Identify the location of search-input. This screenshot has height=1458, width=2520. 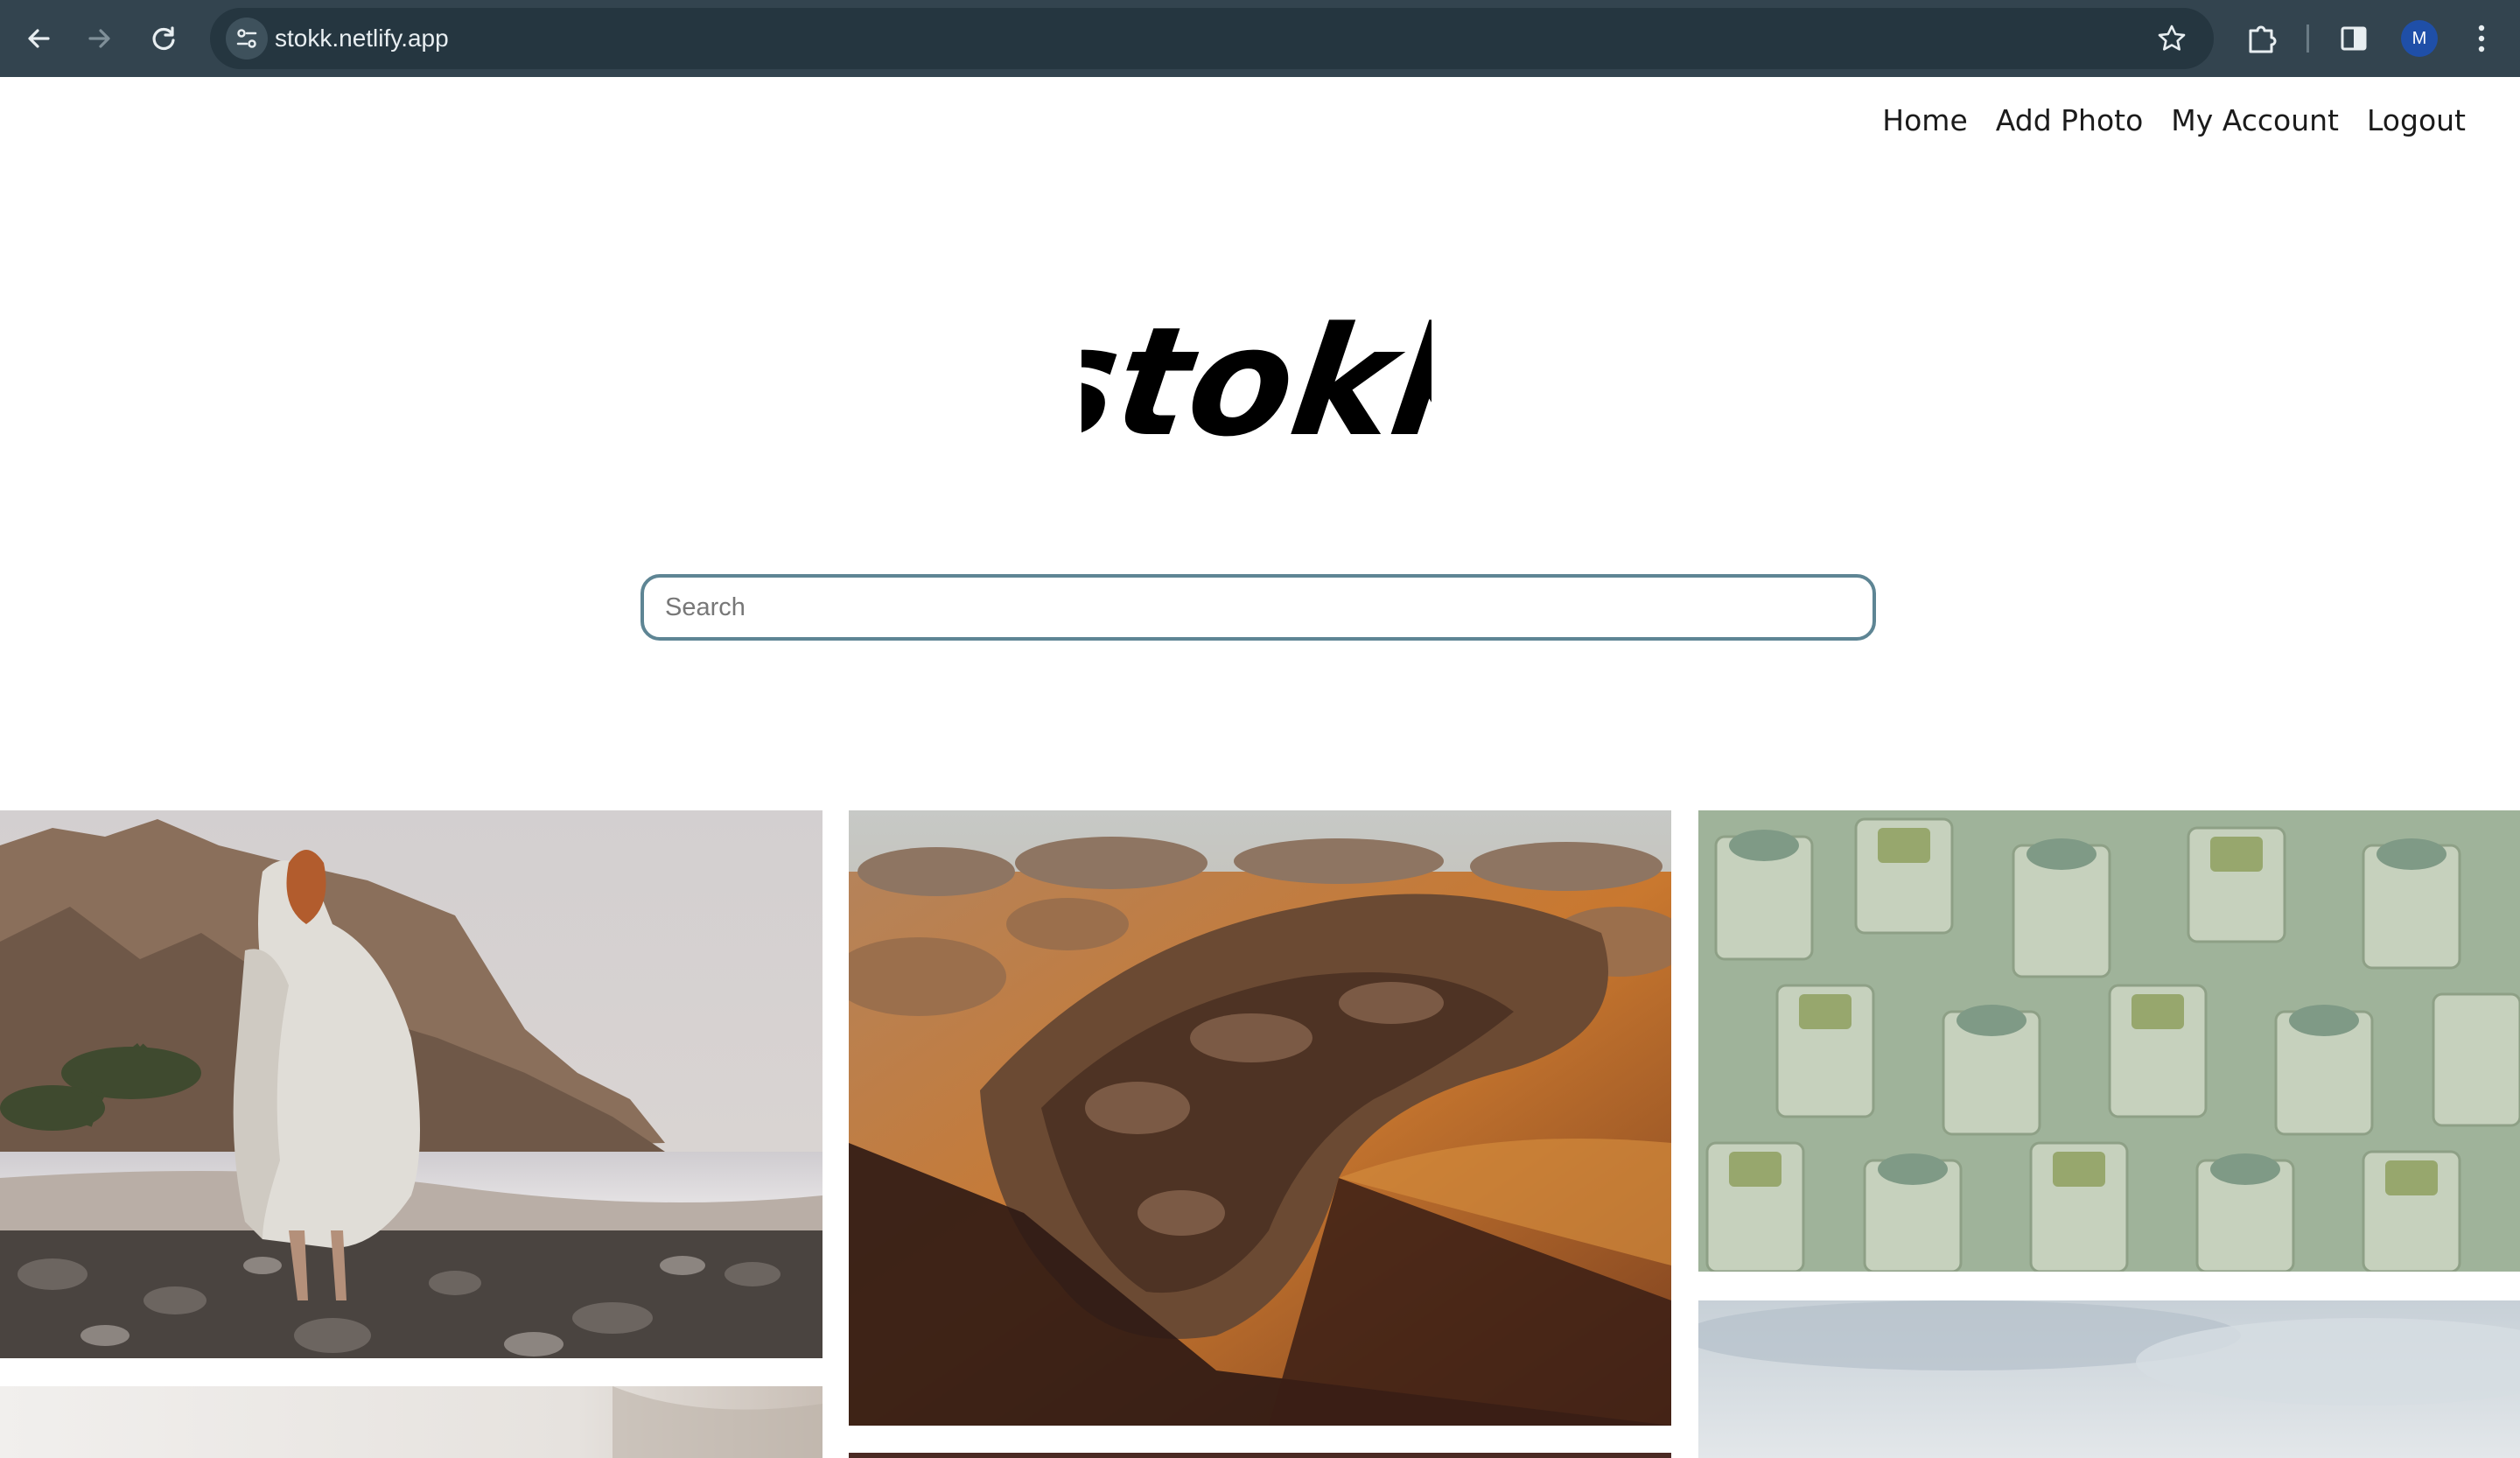
(1258, 607).